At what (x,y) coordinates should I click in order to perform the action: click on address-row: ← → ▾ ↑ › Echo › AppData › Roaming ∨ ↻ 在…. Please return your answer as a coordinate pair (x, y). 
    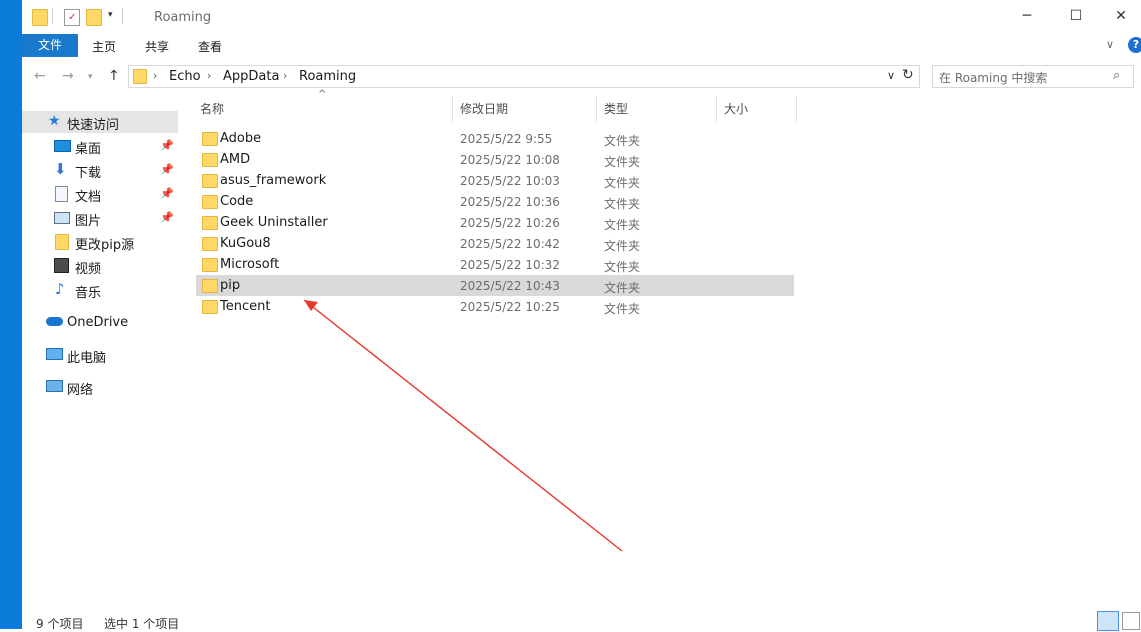
    Looking at the image, I should click on (581, 76).